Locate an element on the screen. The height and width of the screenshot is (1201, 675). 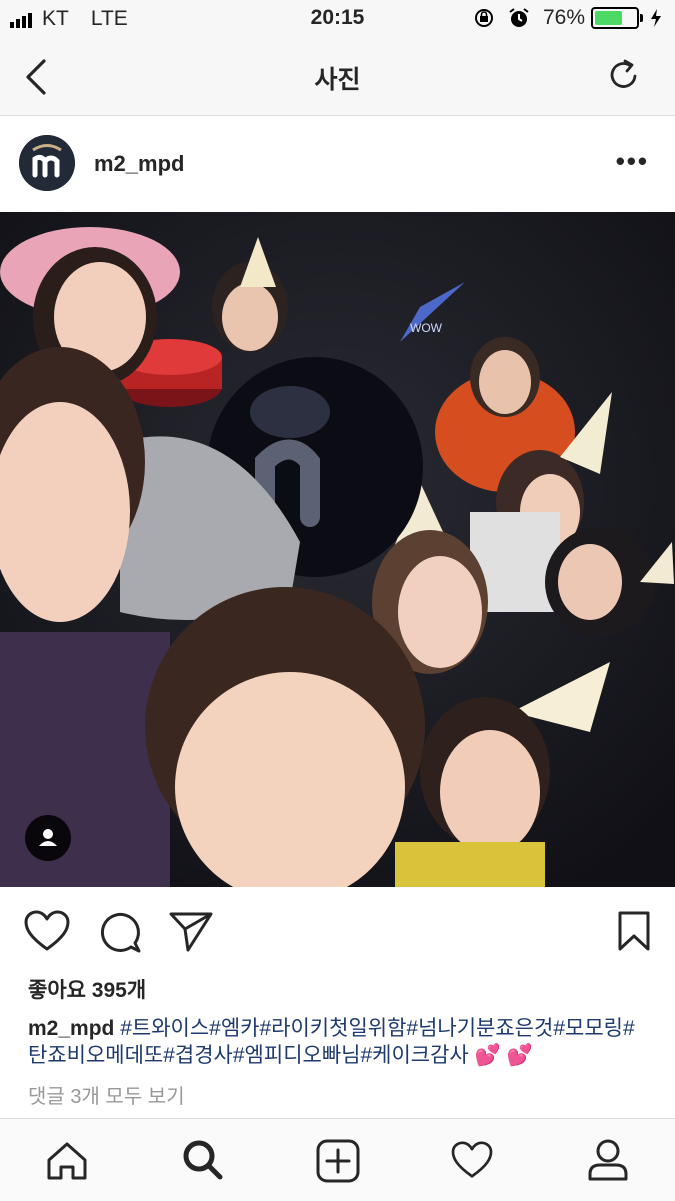
rotation-lock-icon is located at coordinates (483, 18).